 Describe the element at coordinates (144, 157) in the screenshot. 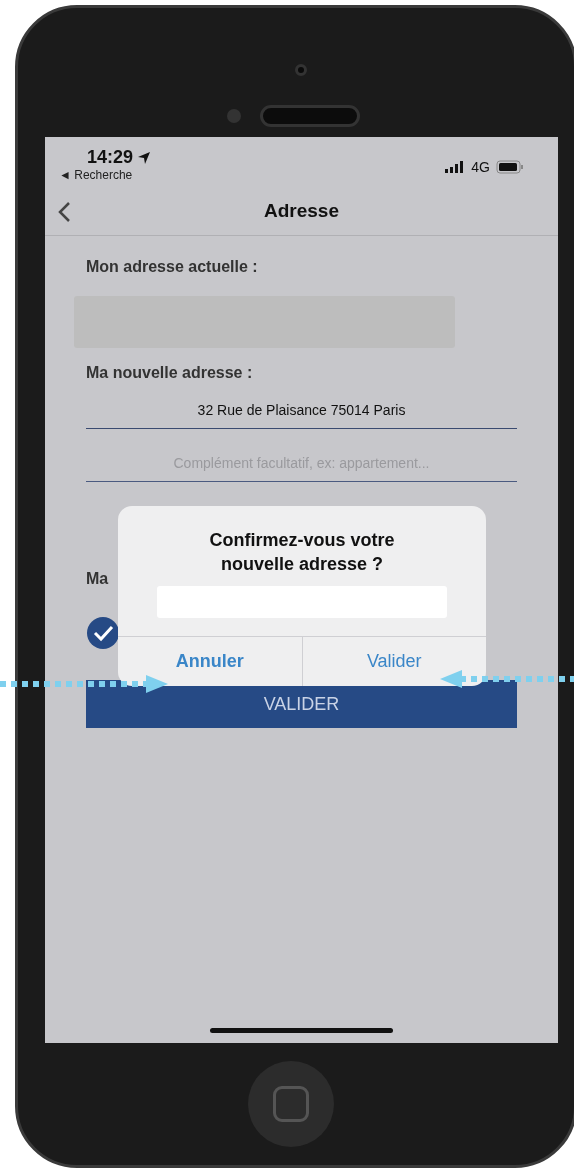

I see `location-icon` at that location.